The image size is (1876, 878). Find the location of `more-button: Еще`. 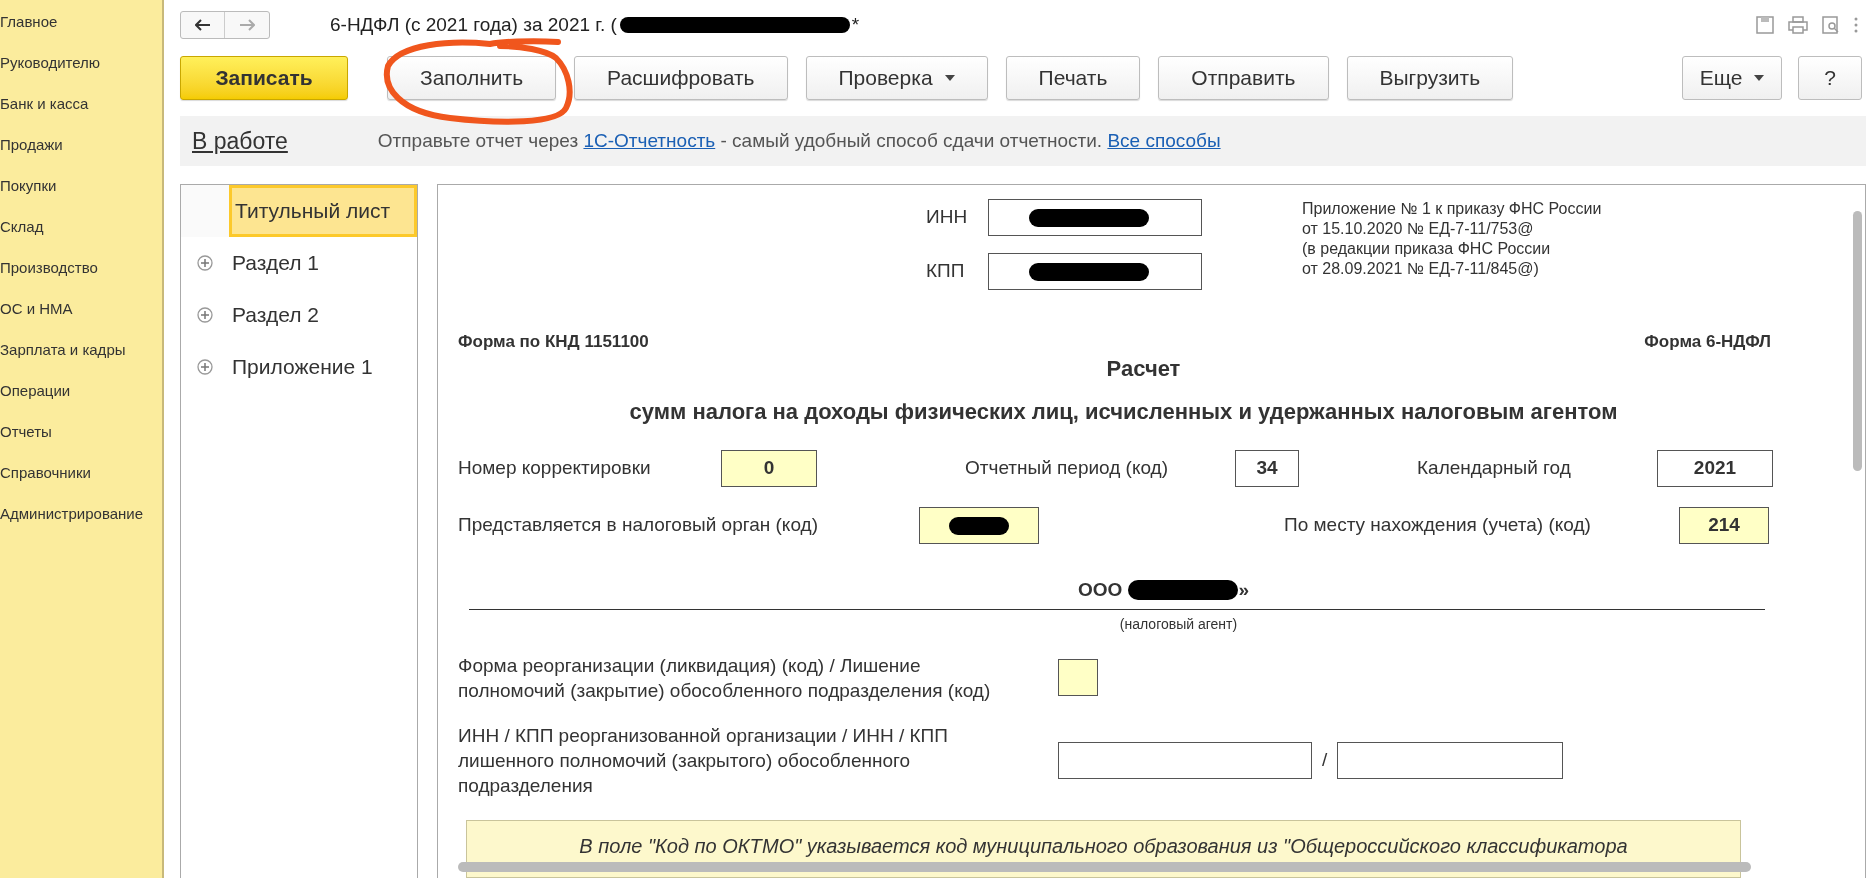

more-button: Еще is located at coordinates (1732, 78).